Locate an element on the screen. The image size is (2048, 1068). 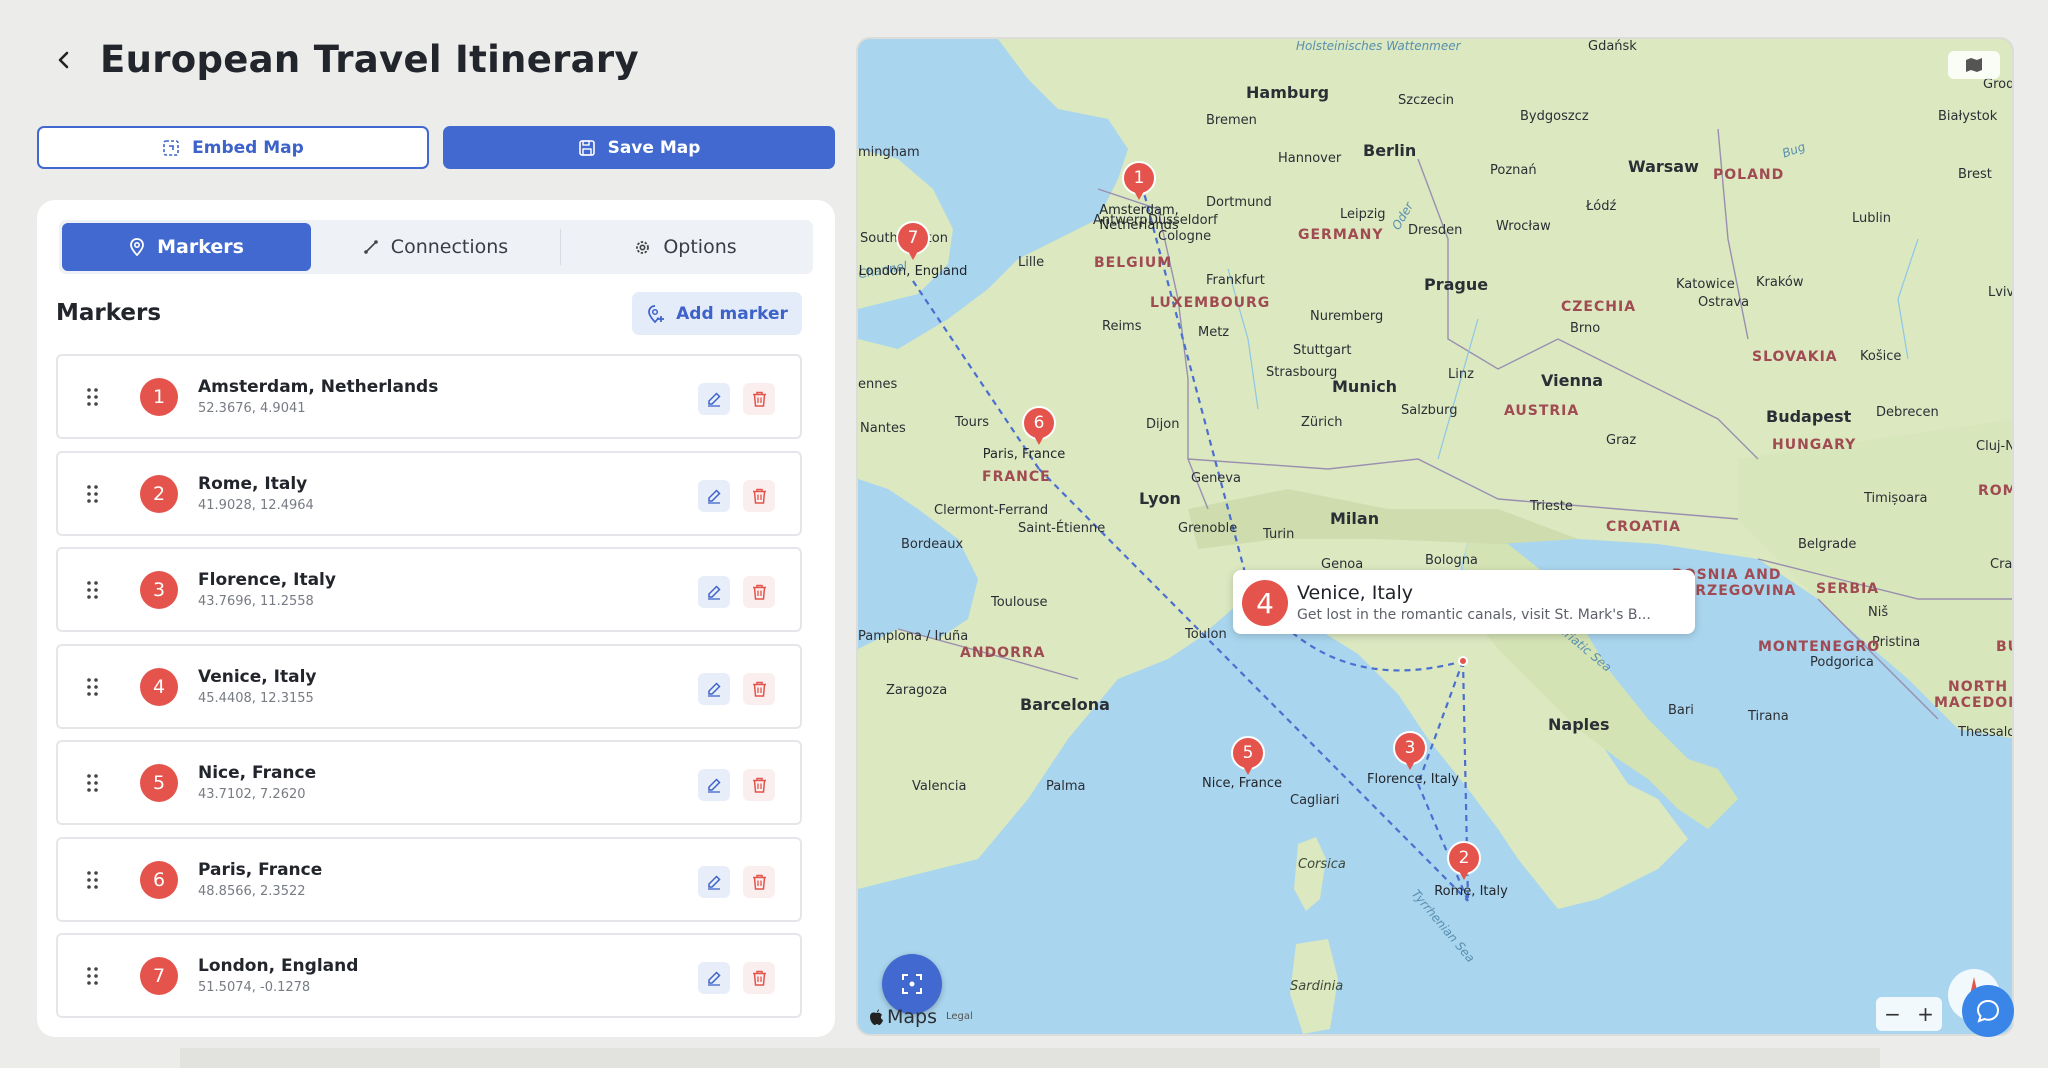
pin-label-amsterdam: Amsterdam, Netherlands is located at coordinates (1139, 218).